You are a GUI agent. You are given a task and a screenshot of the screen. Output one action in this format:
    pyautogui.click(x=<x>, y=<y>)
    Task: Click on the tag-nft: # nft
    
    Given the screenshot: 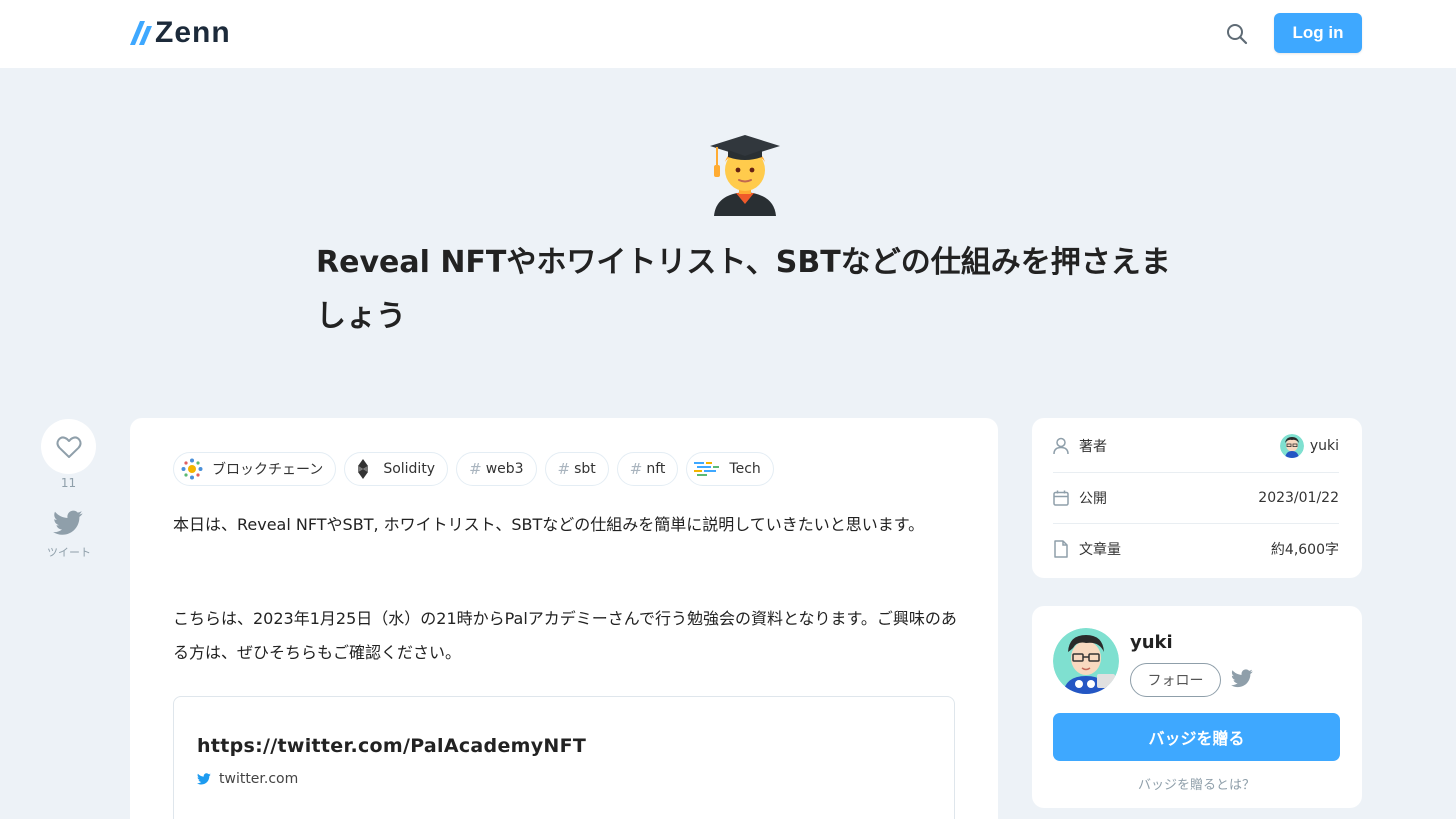 What is the action you would take?
    pyautogui.click(x=647, y=469)
    